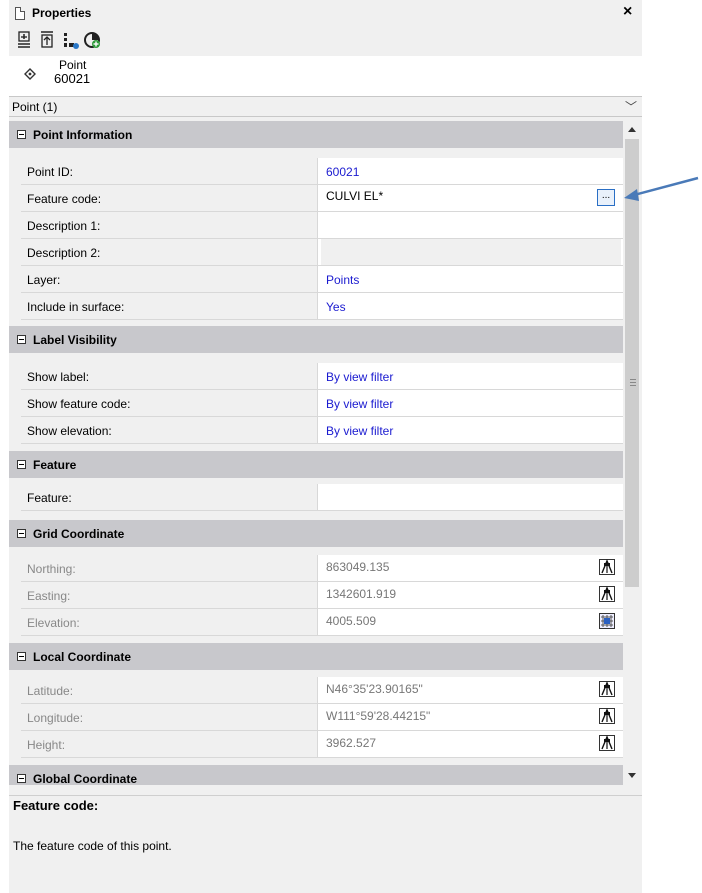  Describe the element at coordinates (627, 12) in the screenshot. I see `close-icon: ×` at that location.